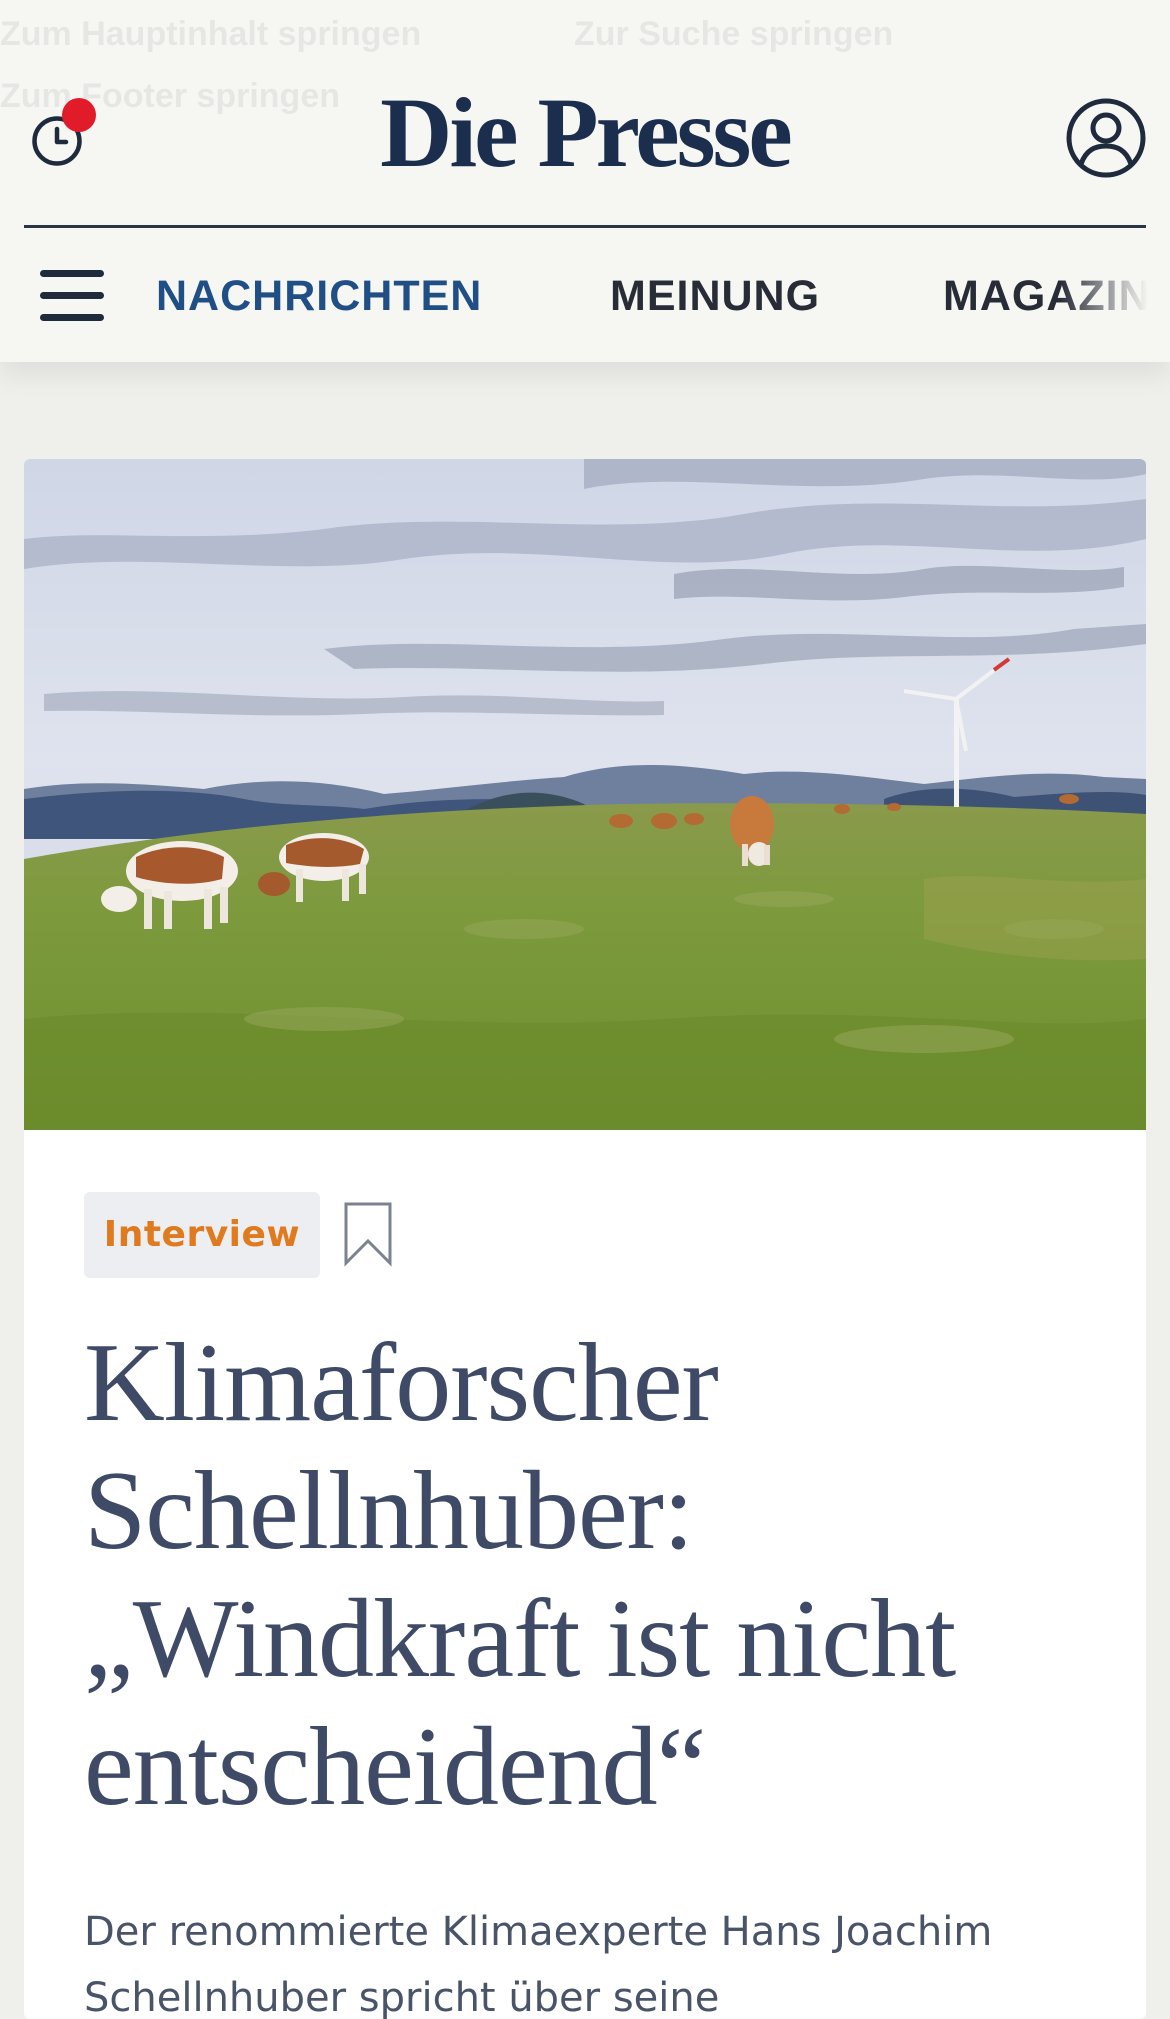 The image size is (1170, 2019). I want to click on site-logo: Die Presse, so click(585, 133).